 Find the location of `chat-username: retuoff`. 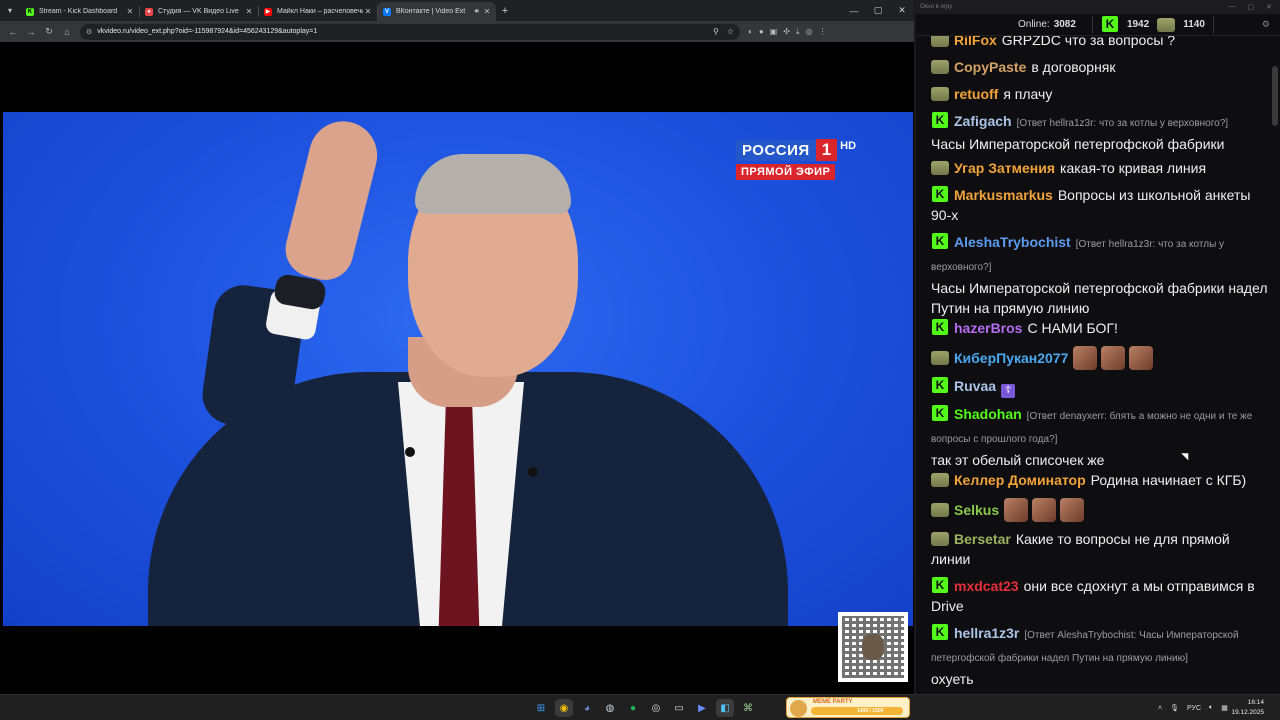

chat-username: retuoff is located at coordinates (976, 94).